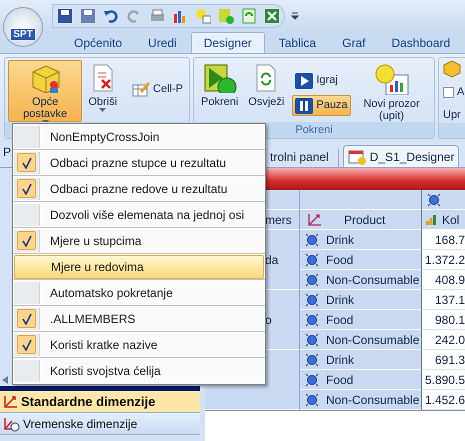 The image size is (465, 441). I want to click on ribbon-tab: Graf, so click(354, 42).